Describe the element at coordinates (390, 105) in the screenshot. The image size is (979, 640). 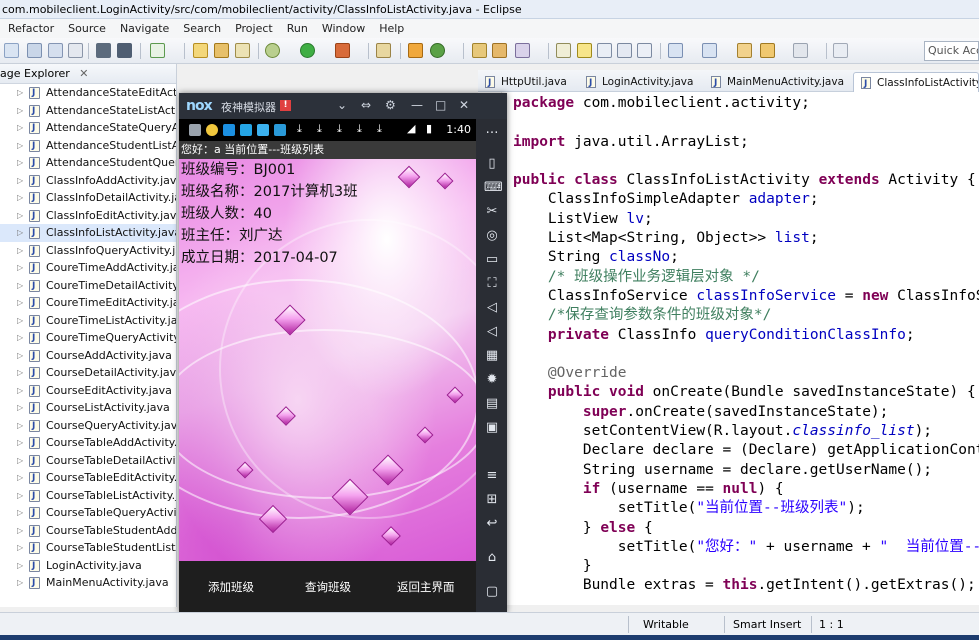
I see `gear-icon: ⚙` at that location.